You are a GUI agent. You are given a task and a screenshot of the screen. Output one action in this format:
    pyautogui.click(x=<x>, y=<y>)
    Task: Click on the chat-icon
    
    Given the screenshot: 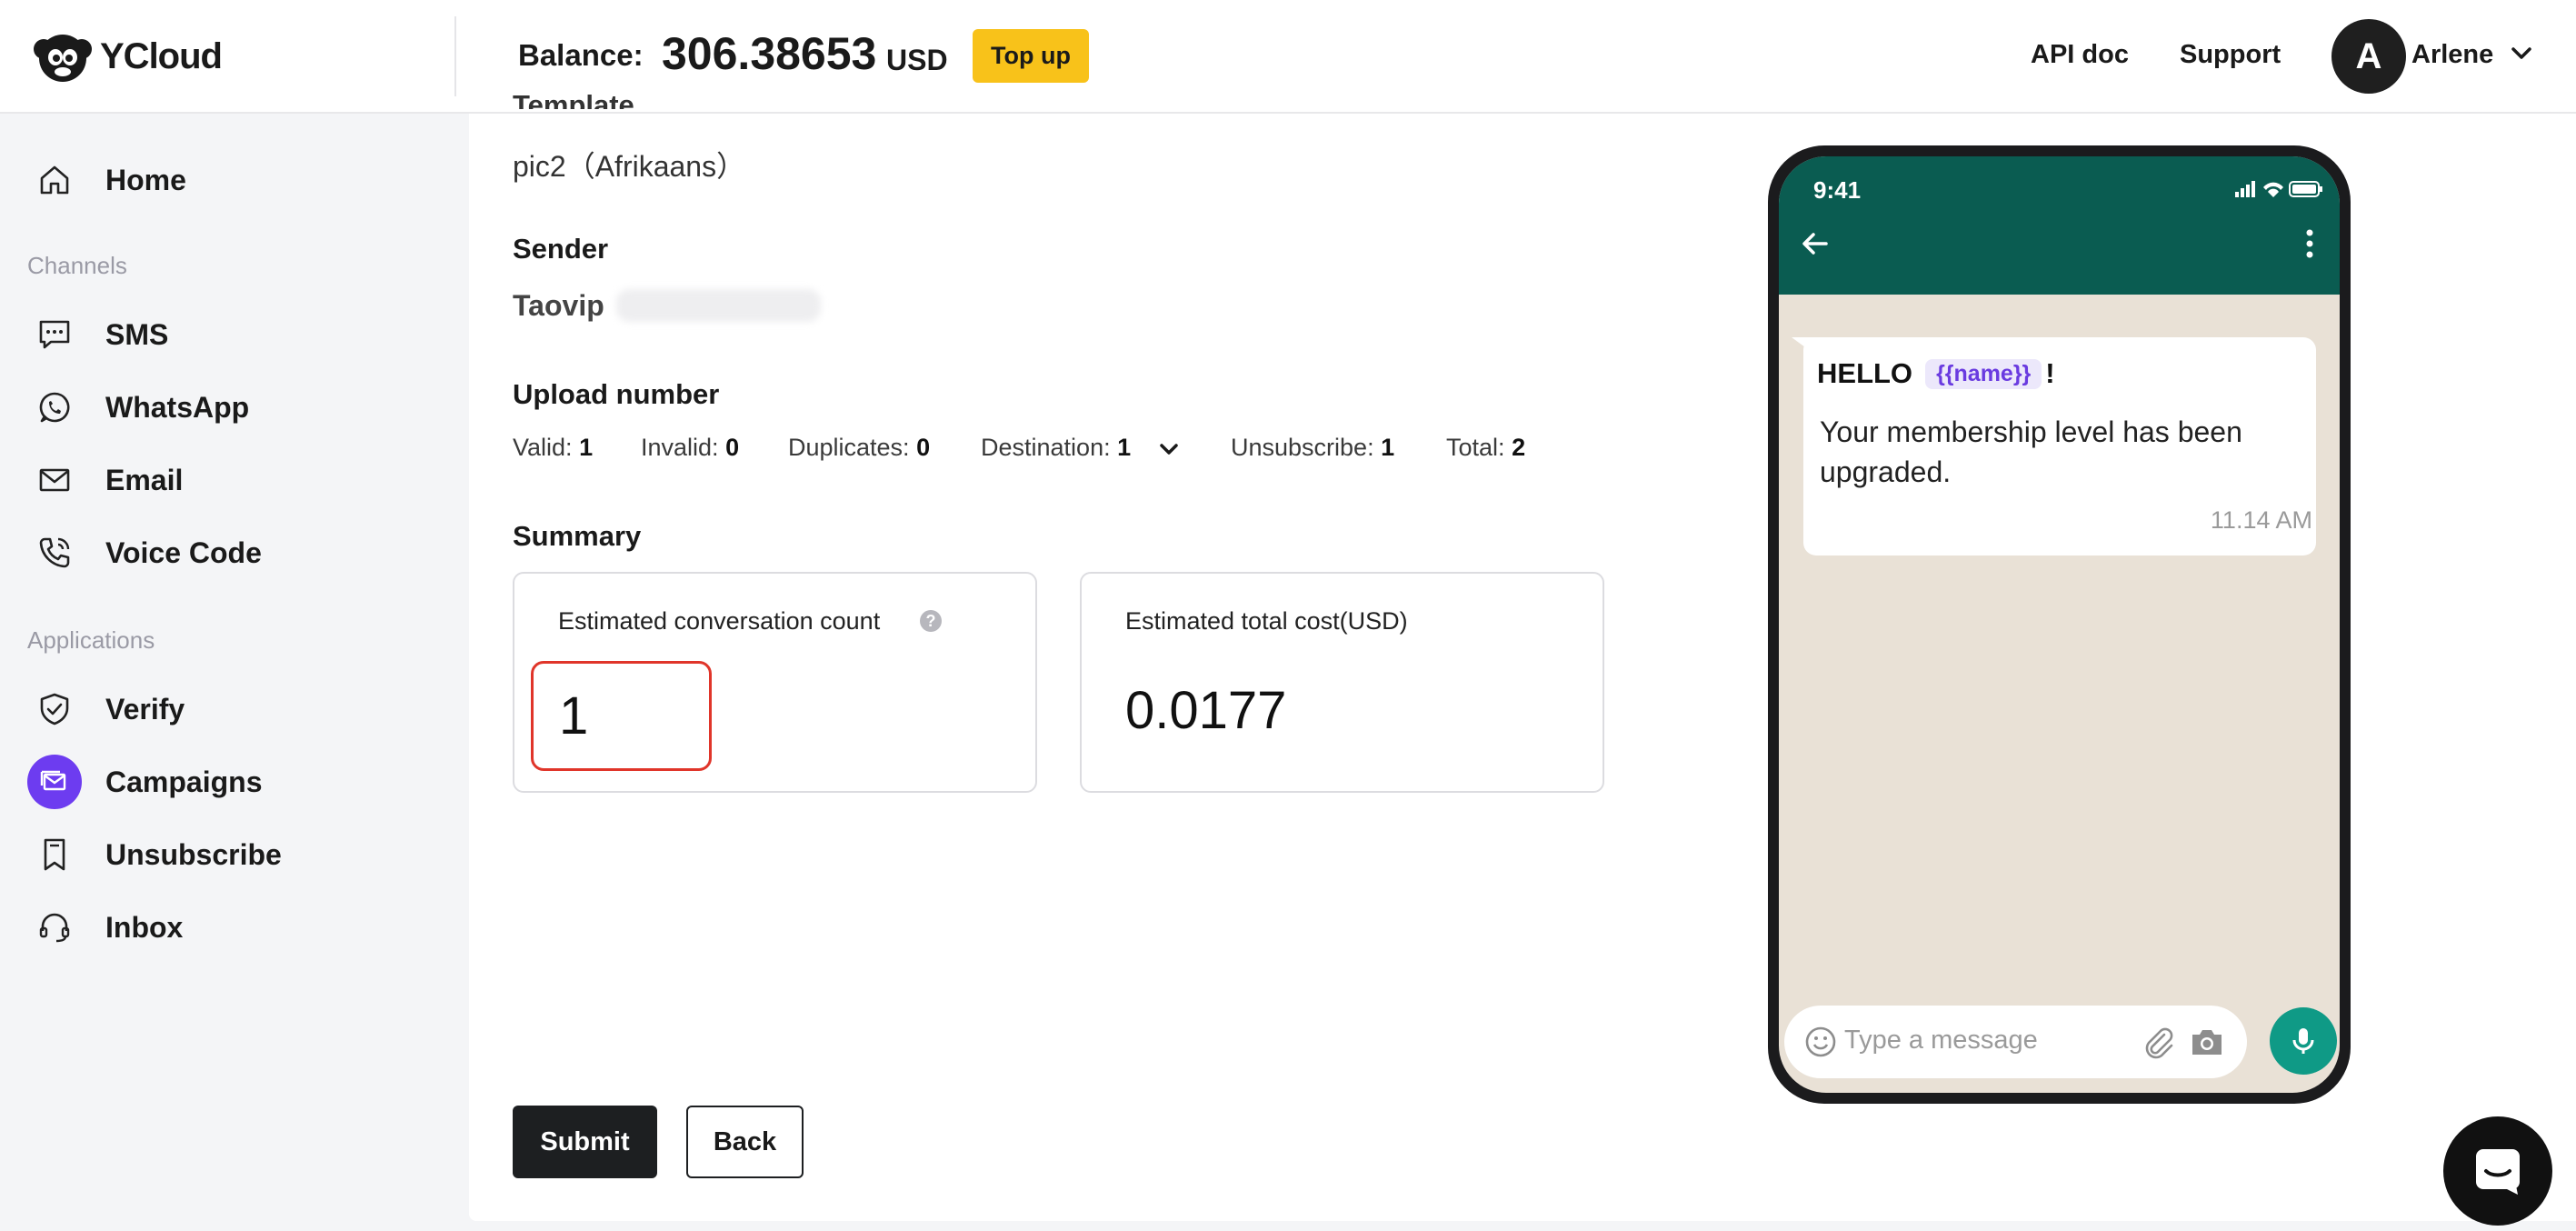 What is the action you would take?
    pyautogui.click(x=2498, y=1172)
    